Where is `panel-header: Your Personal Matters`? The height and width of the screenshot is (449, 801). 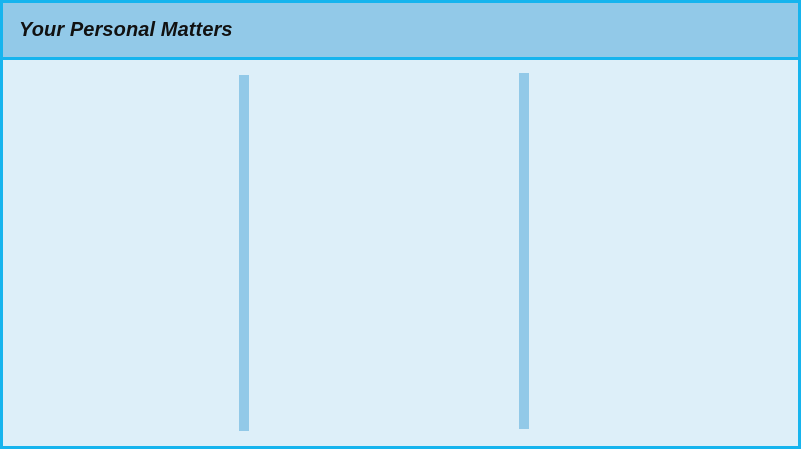 panel-header: Your Personal Matters is located at coordinates (400, 31).